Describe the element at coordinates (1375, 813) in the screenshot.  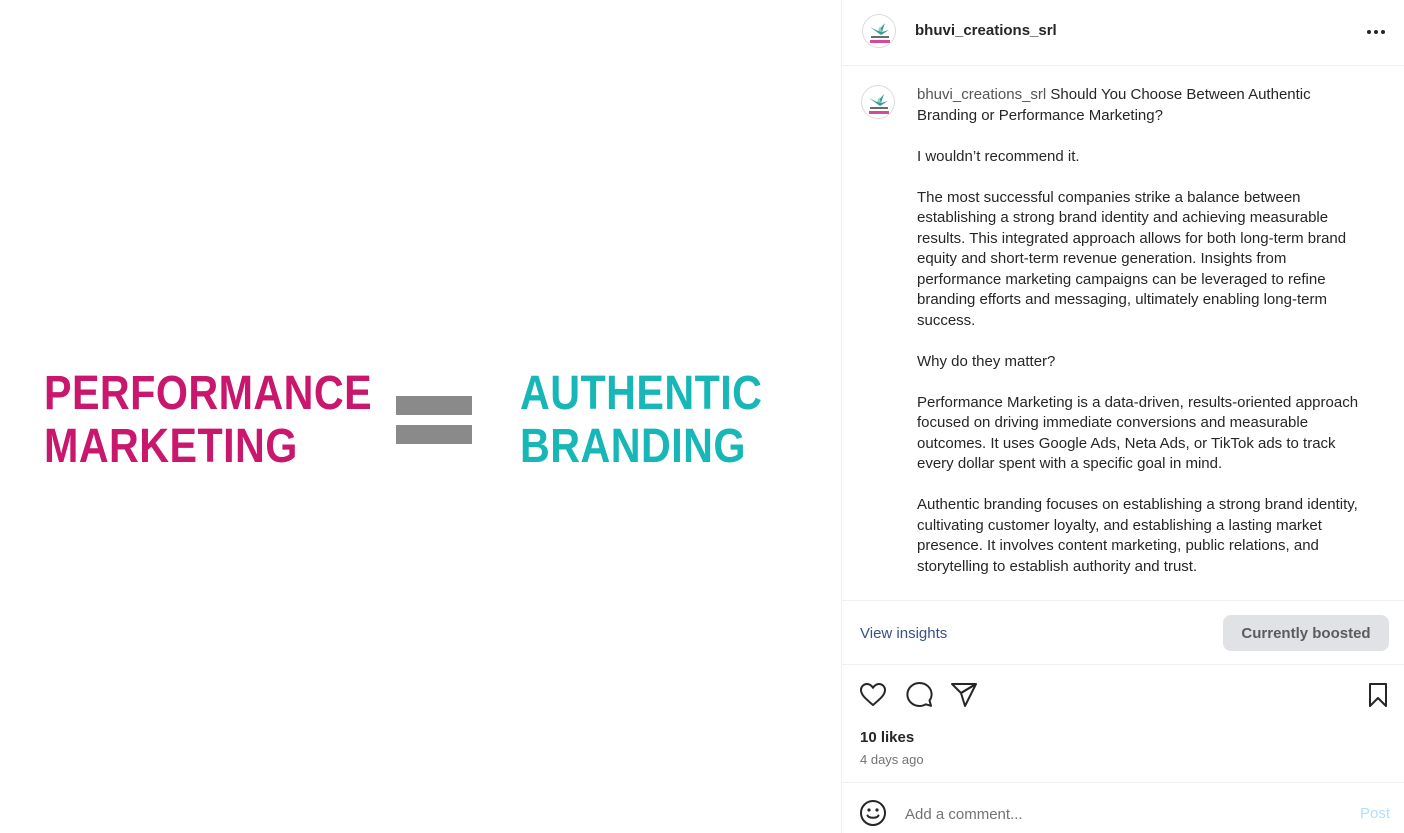
I see `post-comment-button: Post` at that location.